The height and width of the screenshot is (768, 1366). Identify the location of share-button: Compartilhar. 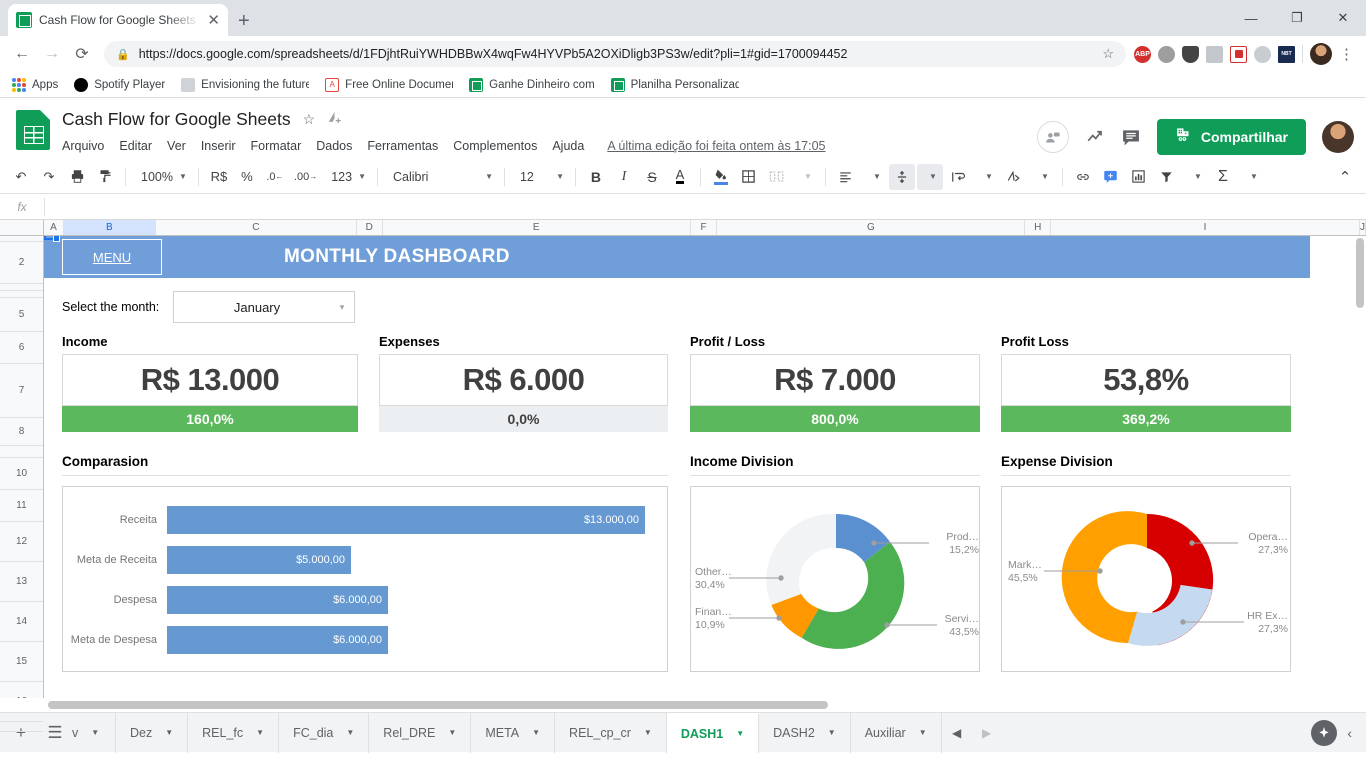
(1231, 137).